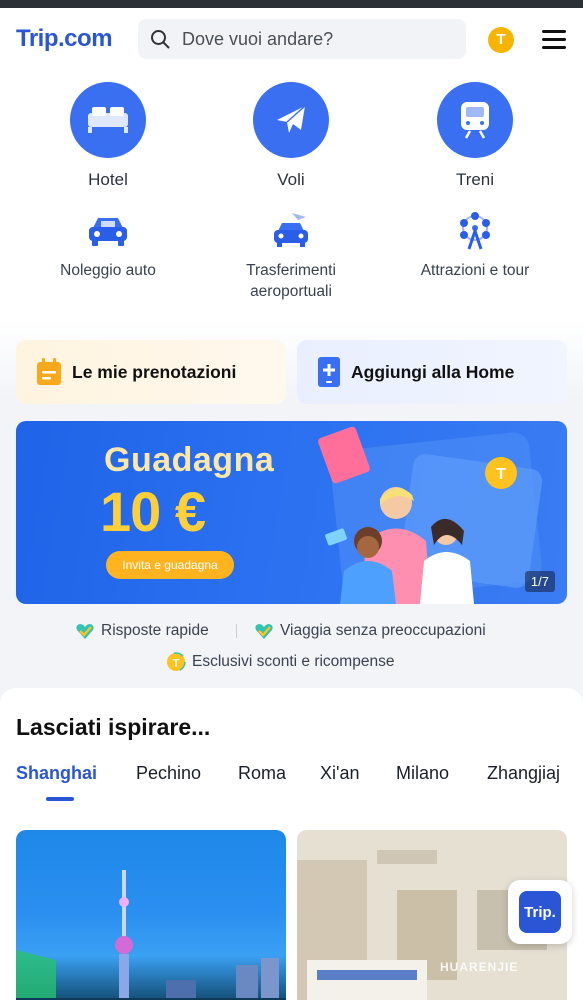 This screenshot has height=1000, width=583. Describe the element at coordinates (291, 256) in the screenshot. I see `service-airport-transfer: Trasferimenti aeroportuali` at that location.